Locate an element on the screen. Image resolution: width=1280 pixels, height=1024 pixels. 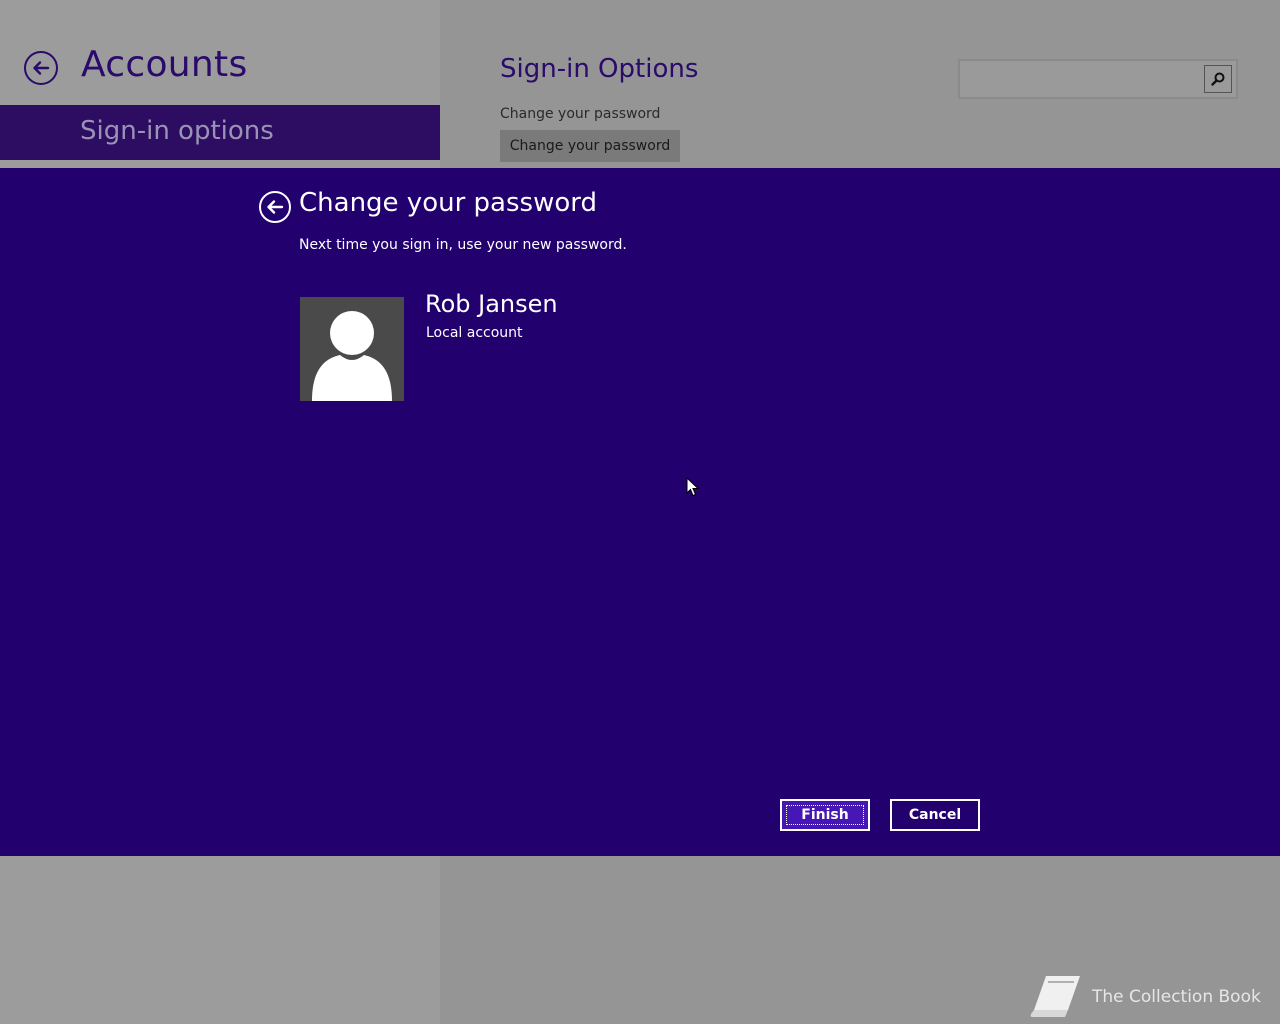
book-icon is located at coordinates (1055, 996).